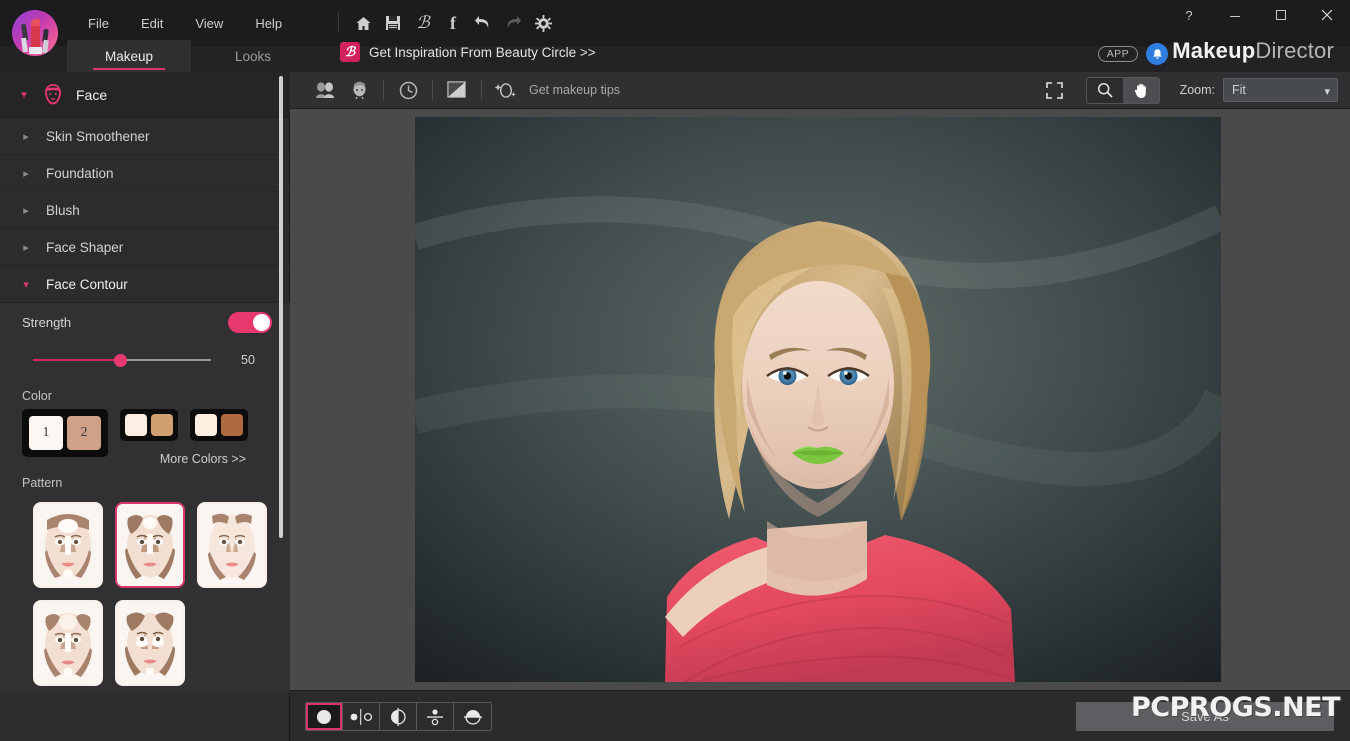  Describe the element at coordinates (361, 716) in the screenshot. I see `view-side-by-side-button` at that location.